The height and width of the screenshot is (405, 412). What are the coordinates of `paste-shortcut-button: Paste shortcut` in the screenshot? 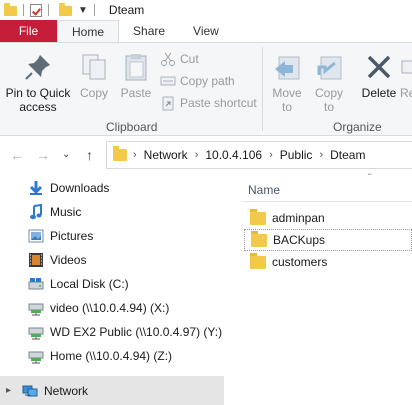 It's located at (208, 103).